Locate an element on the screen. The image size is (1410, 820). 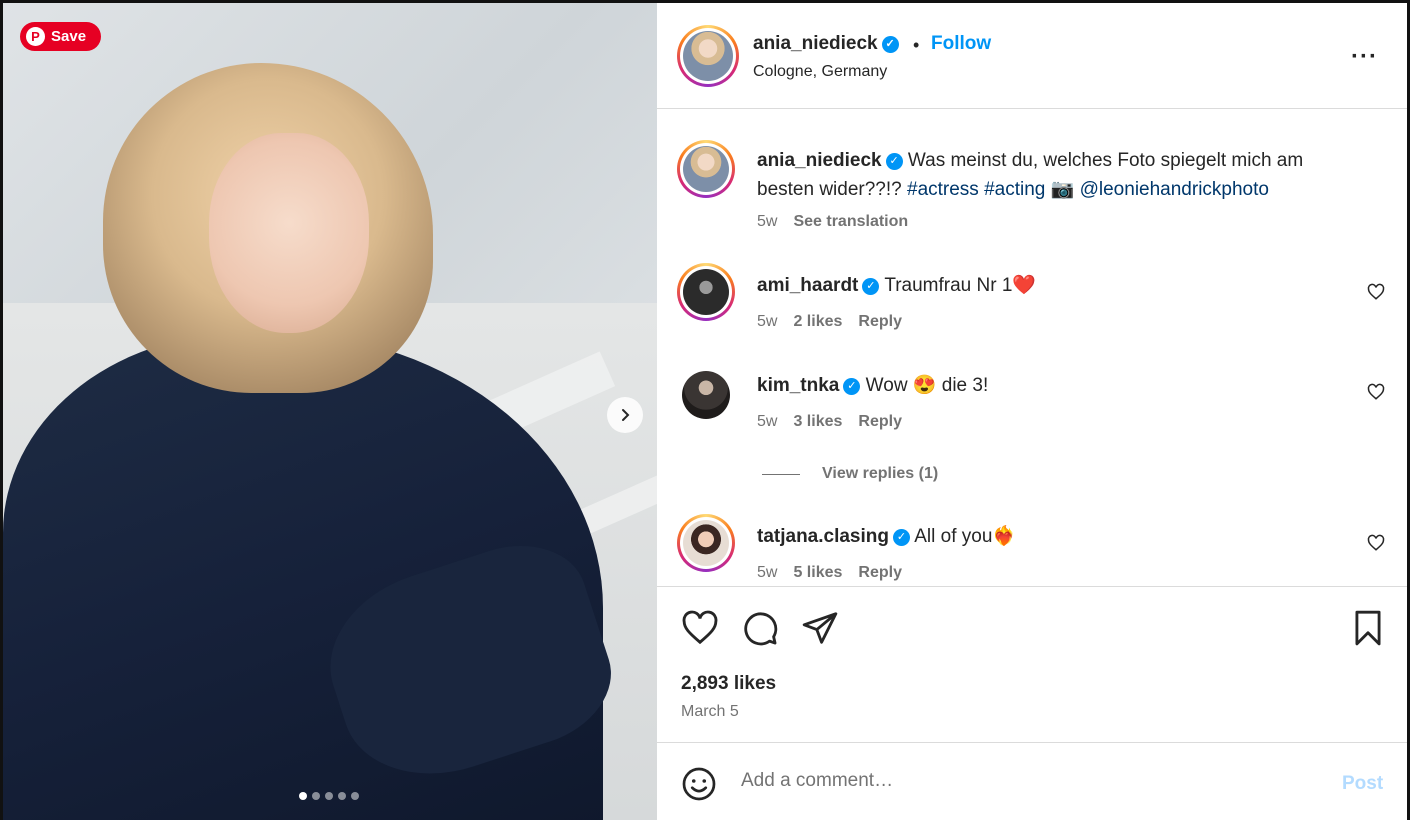
chevron-right-icon is located at coordinates (626, 415).